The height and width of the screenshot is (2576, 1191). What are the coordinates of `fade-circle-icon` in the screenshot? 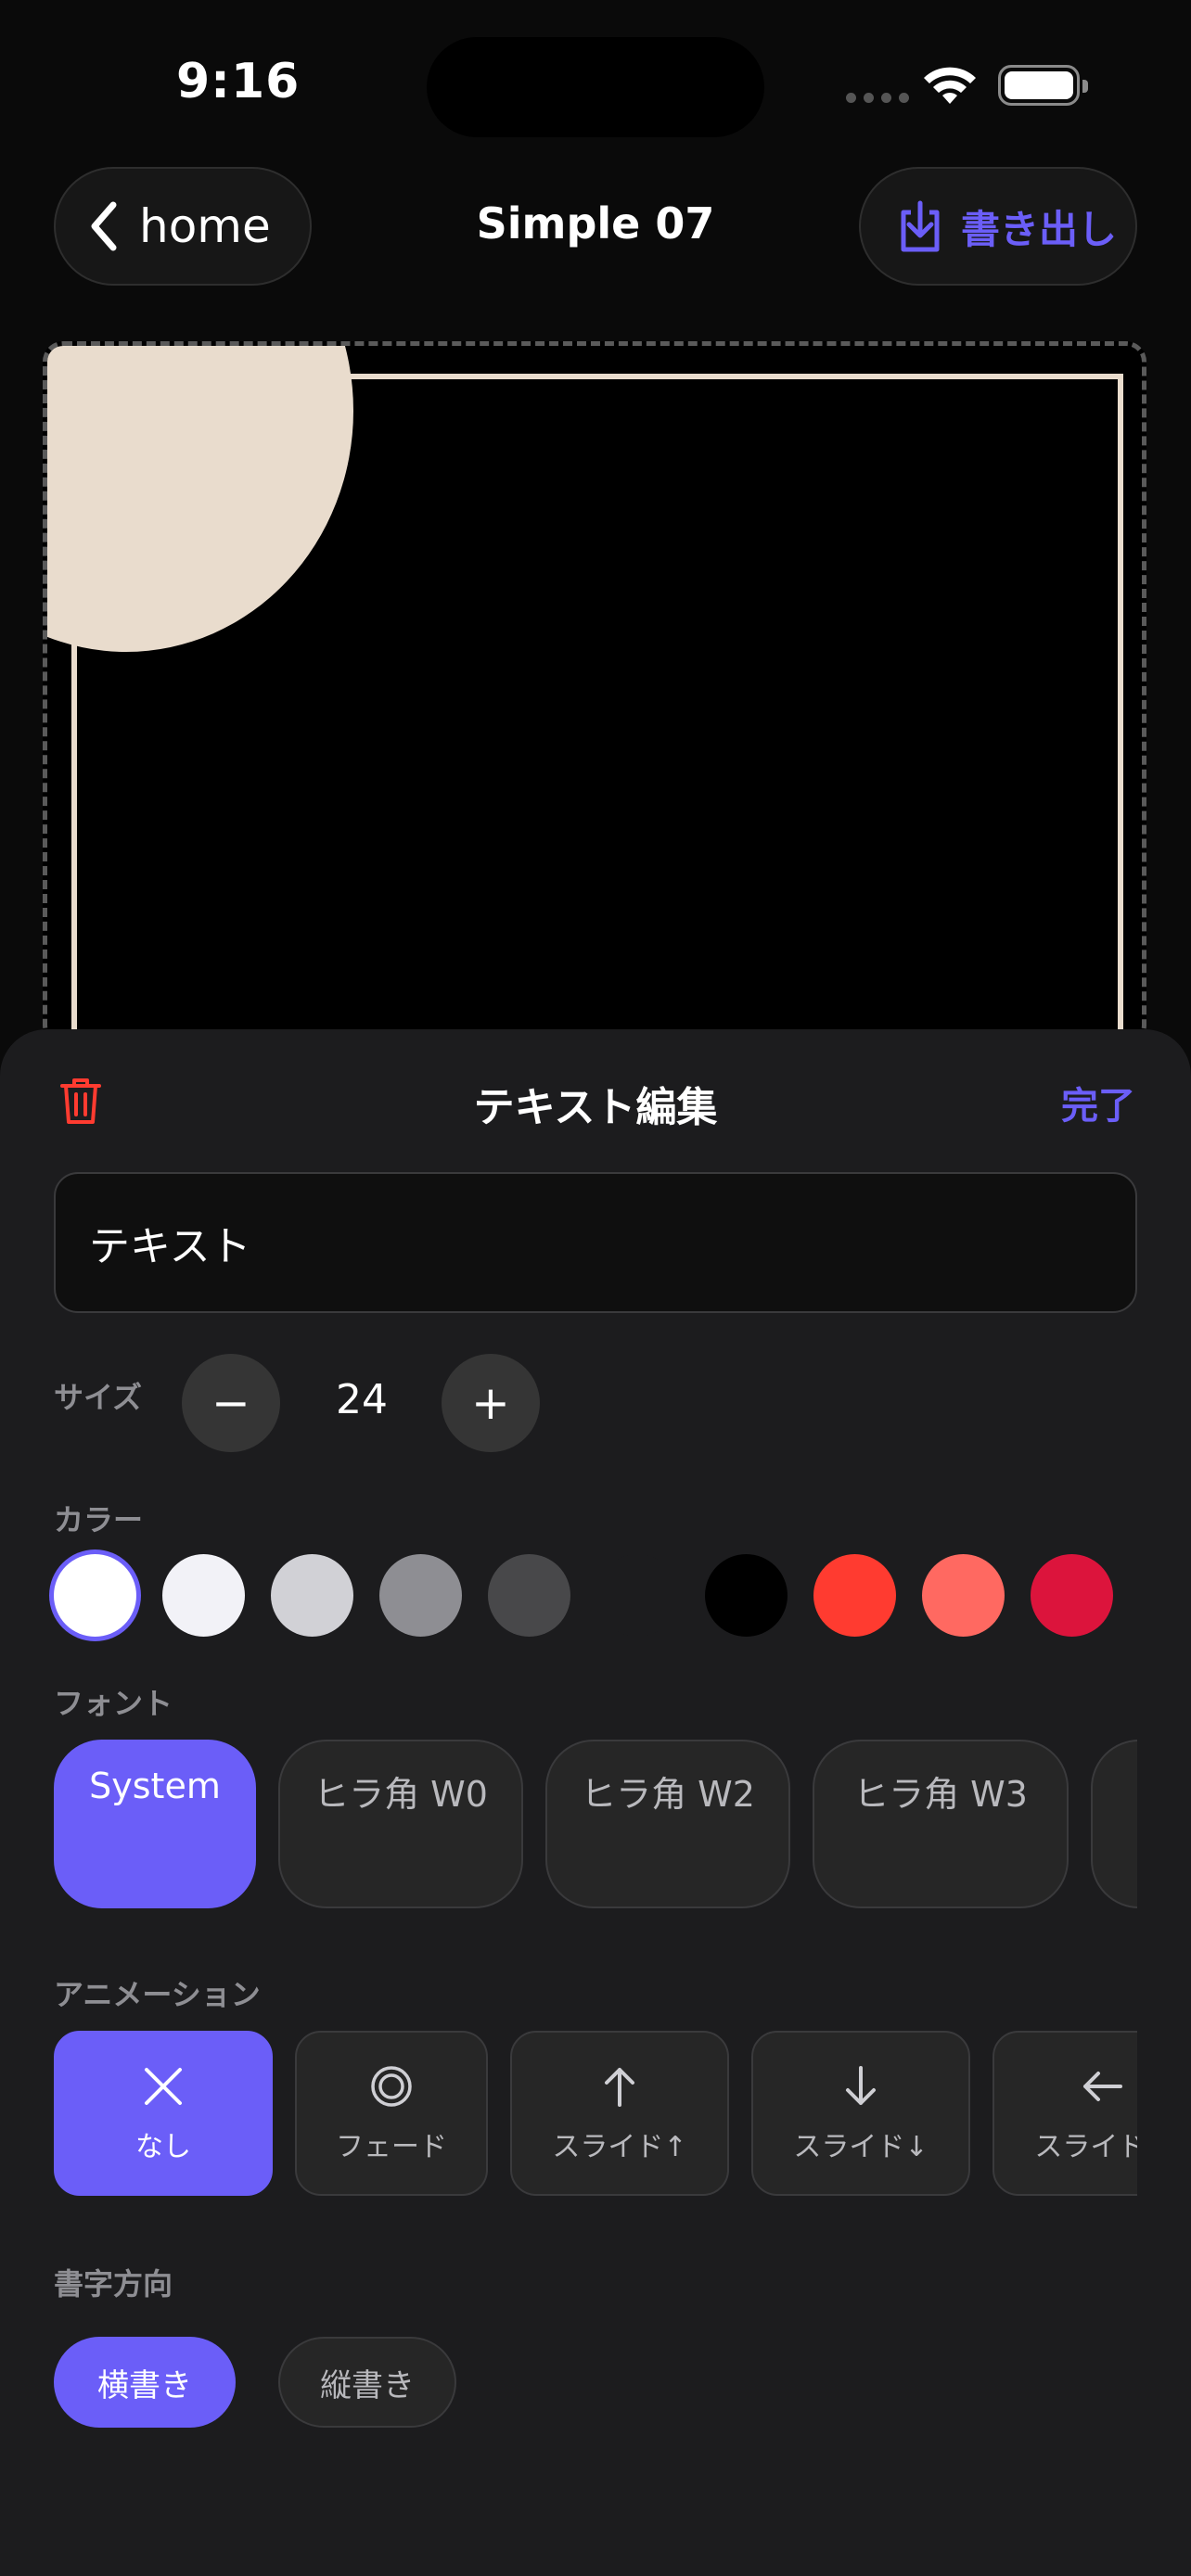 It's located at (391, 2086).